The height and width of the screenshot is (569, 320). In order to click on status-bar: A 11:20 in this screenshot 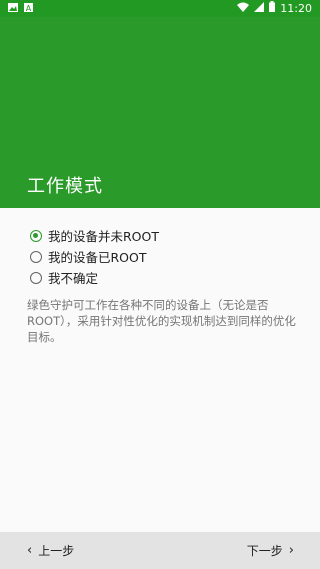, I will do `click(160, 8)`.